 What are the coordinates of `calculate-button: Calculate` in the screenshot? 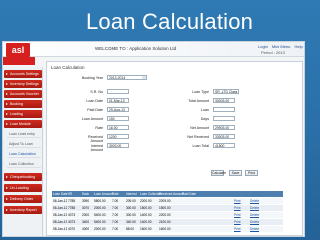 It's located at (218, 173).